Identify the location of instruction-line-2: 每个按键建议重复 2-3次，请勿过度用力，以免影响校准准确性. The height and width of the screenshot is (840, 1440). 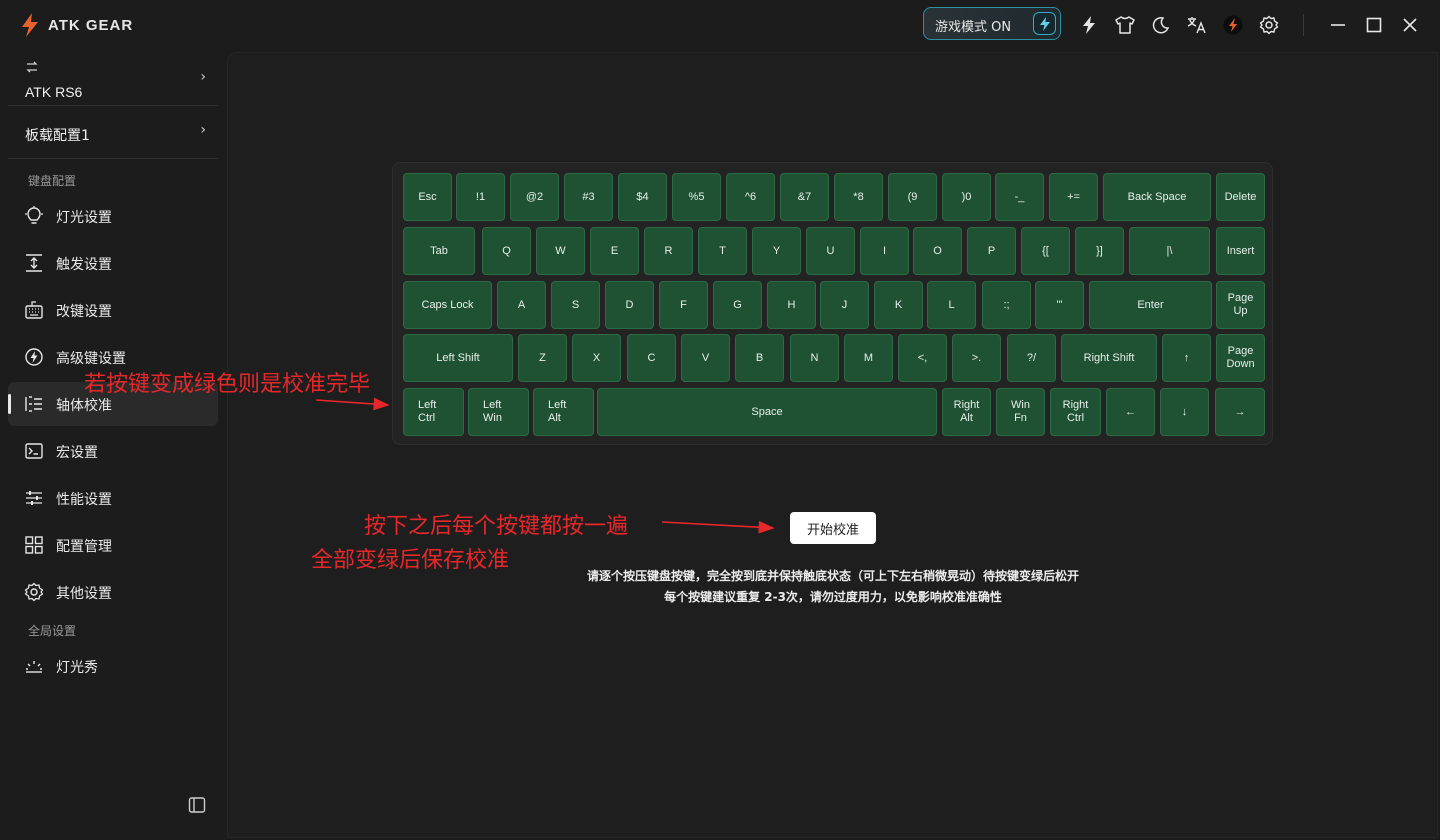
(833, 597).